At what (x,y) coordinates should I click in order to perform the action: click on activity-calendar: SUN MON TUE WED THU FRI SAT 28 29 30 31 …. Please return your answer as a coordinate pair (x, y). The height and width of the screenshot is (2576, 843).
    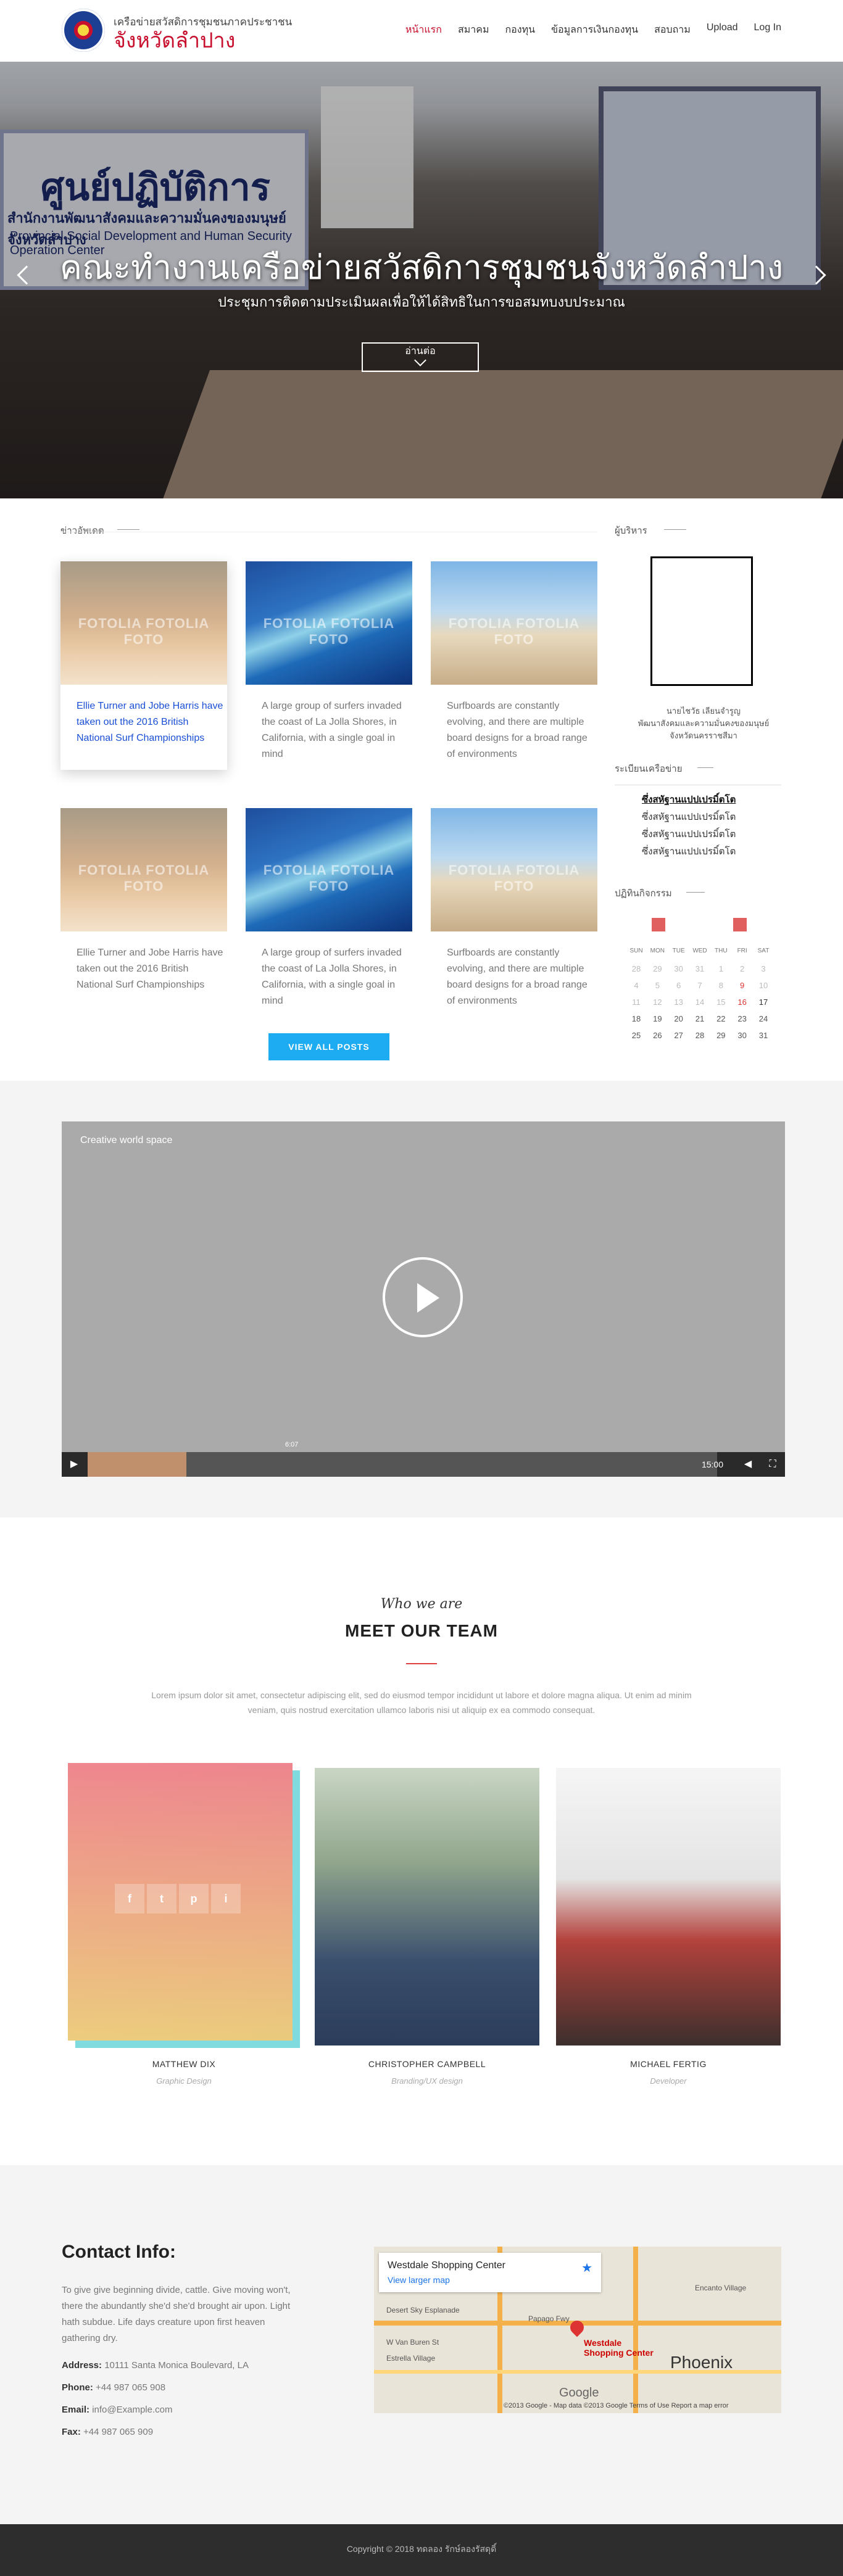
    Looking at the image, I should click on (700, 997).